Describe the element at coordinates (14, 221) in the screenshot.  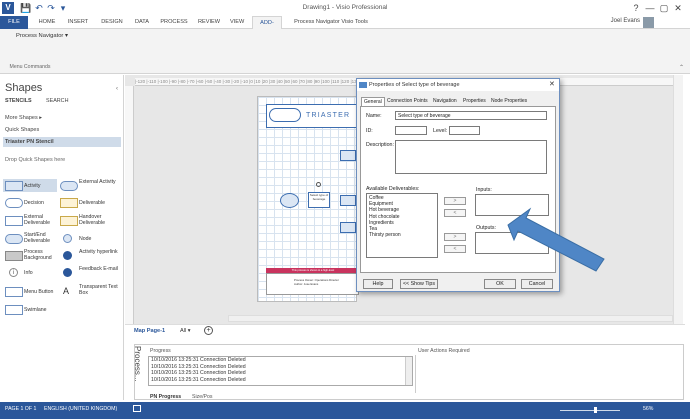
I see `external-deliverable-shape-icon` at that location.